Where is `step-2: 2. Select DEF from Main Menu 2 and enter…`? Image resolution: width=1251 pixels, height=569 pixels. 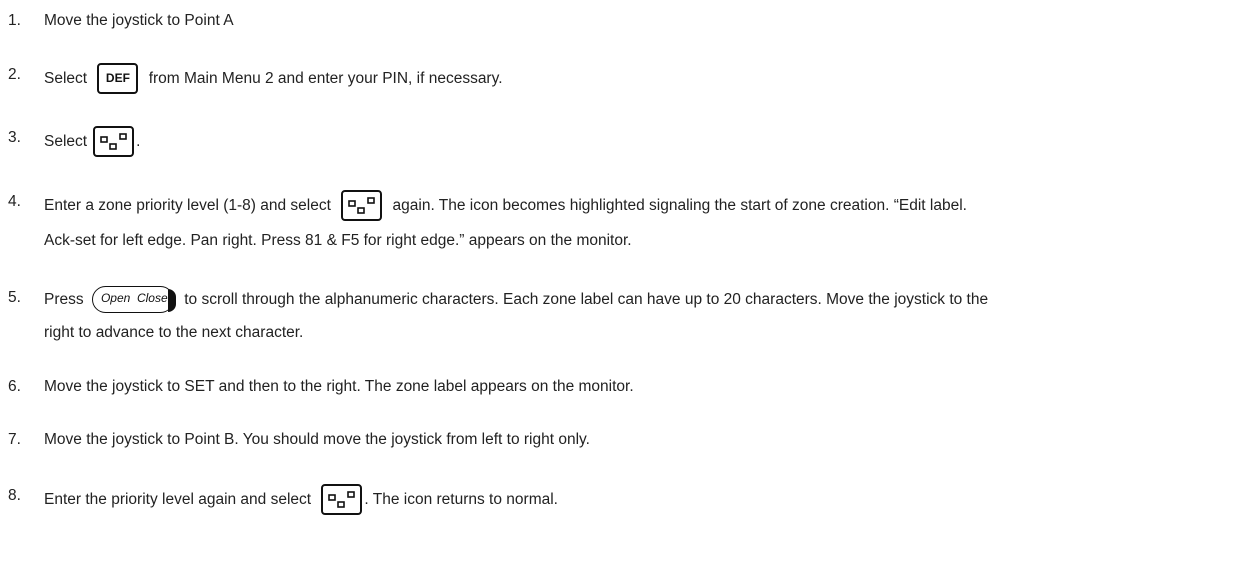
step-2: 2. Select DEF from Main Menu 2 and enter… is located at coordinates (620, 78).